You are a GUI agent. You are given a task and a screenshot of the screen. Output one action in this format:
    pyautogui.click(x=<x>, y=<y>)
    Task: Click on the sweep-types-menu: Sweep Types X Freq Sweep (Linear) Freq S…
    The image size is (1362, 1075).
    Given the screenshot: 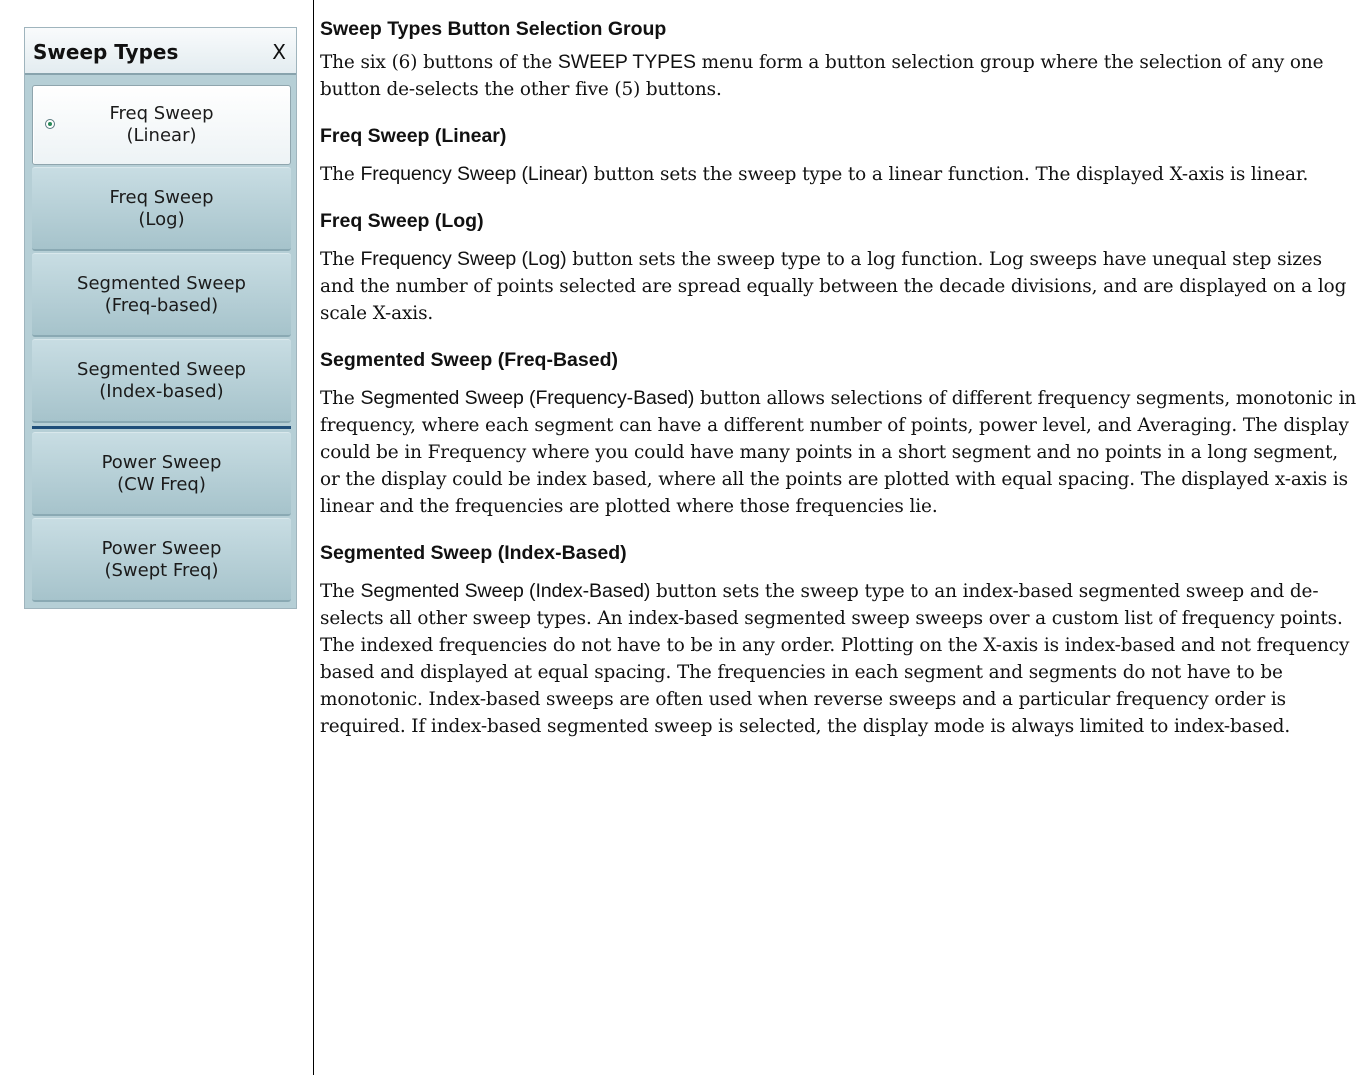 What is the action you would take?
    pyautogui.click(x=160, y=318)
    